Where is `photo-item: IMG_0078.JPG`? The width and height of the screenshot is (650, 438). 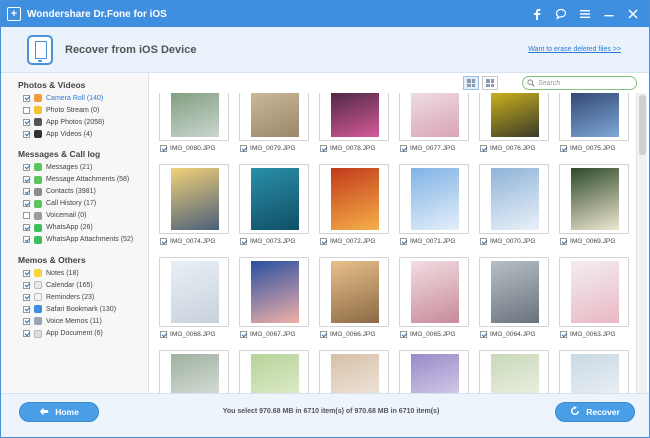 photo-item: IMG_0078.JPG is located at coordinates (350, 128).